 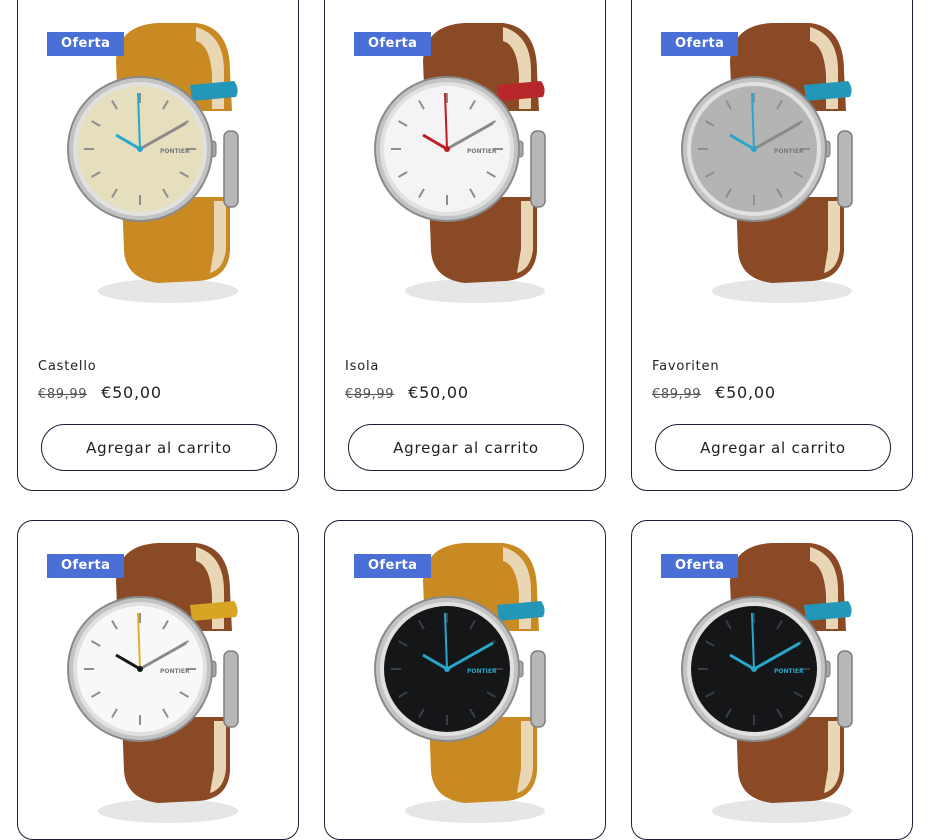 What do you see at coordinates (67, 366) in the screenshot?
I see `product-title: Castello` at bounding box center [67, 366].